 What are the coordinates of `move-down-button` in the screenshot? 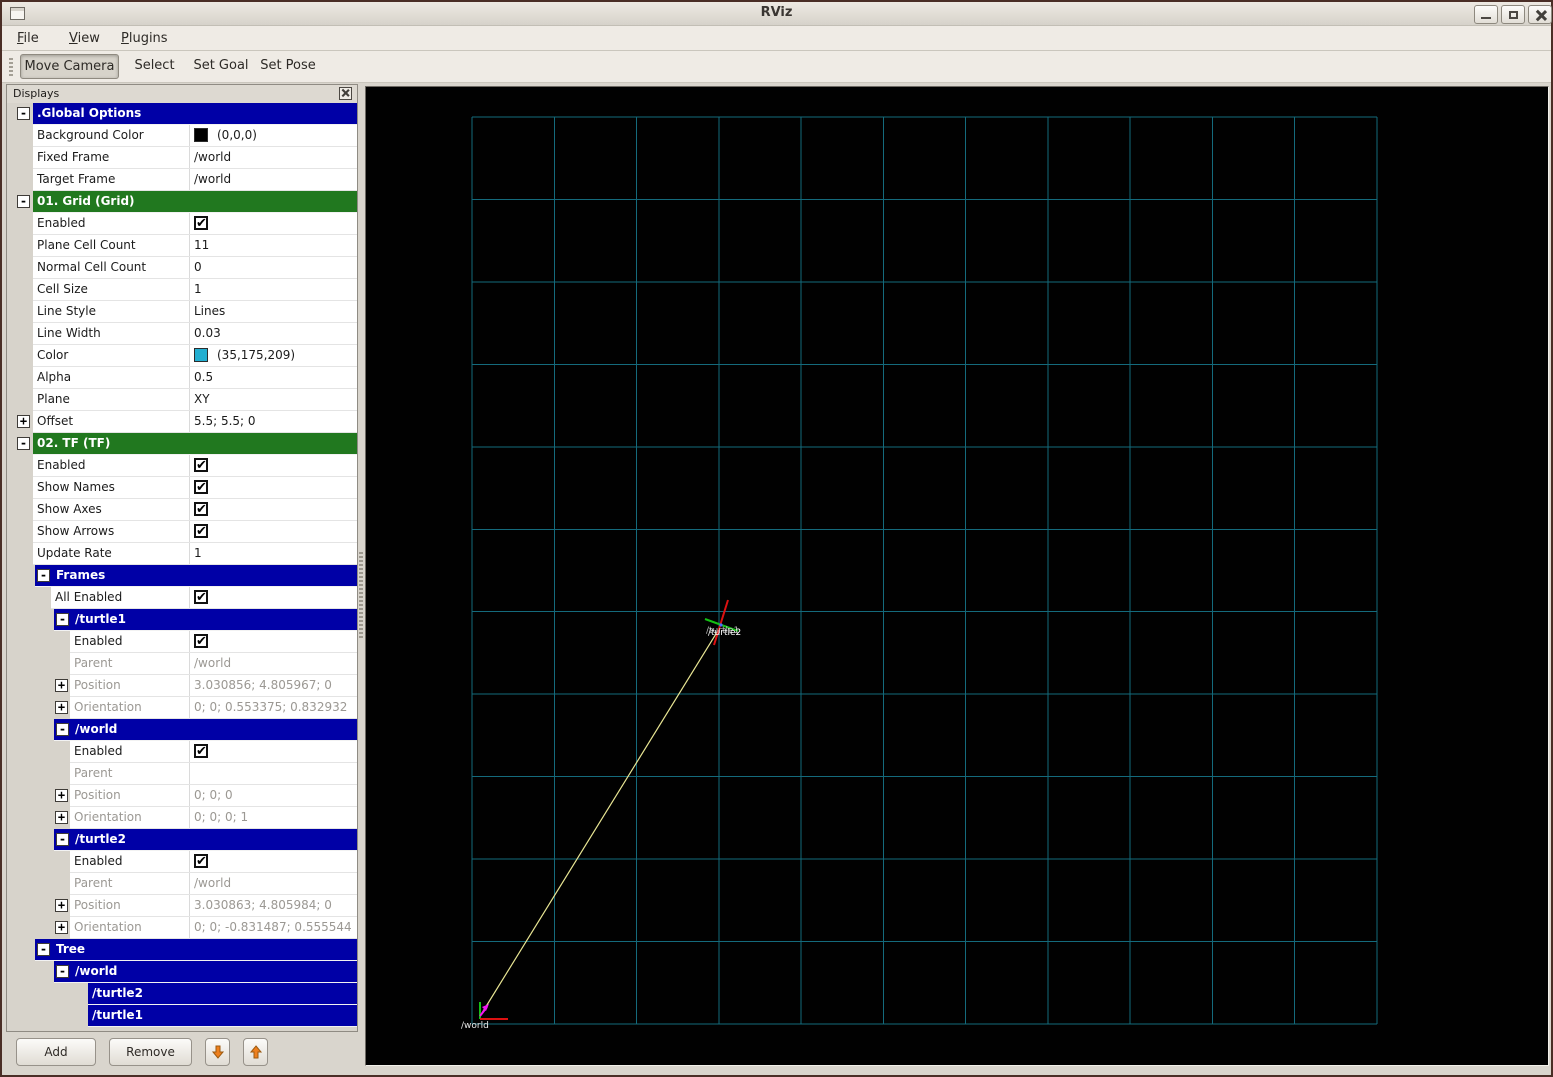 It's located at (217, 1052).